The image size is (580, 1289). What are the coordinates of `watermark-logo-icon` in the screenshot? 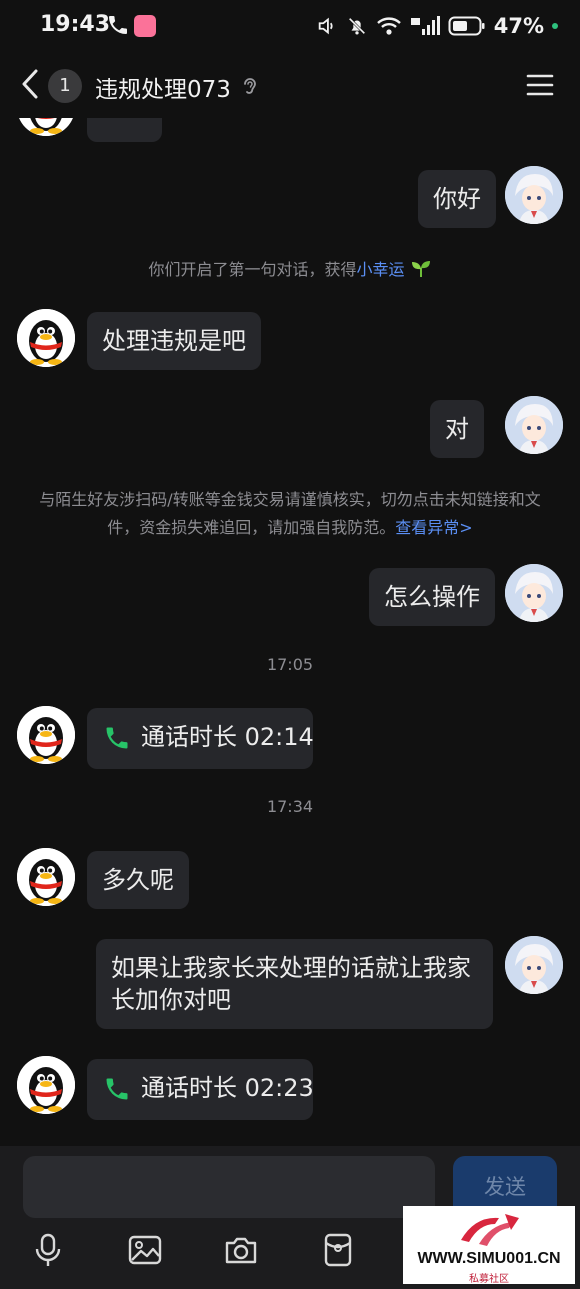 It's located at (490, 1230).